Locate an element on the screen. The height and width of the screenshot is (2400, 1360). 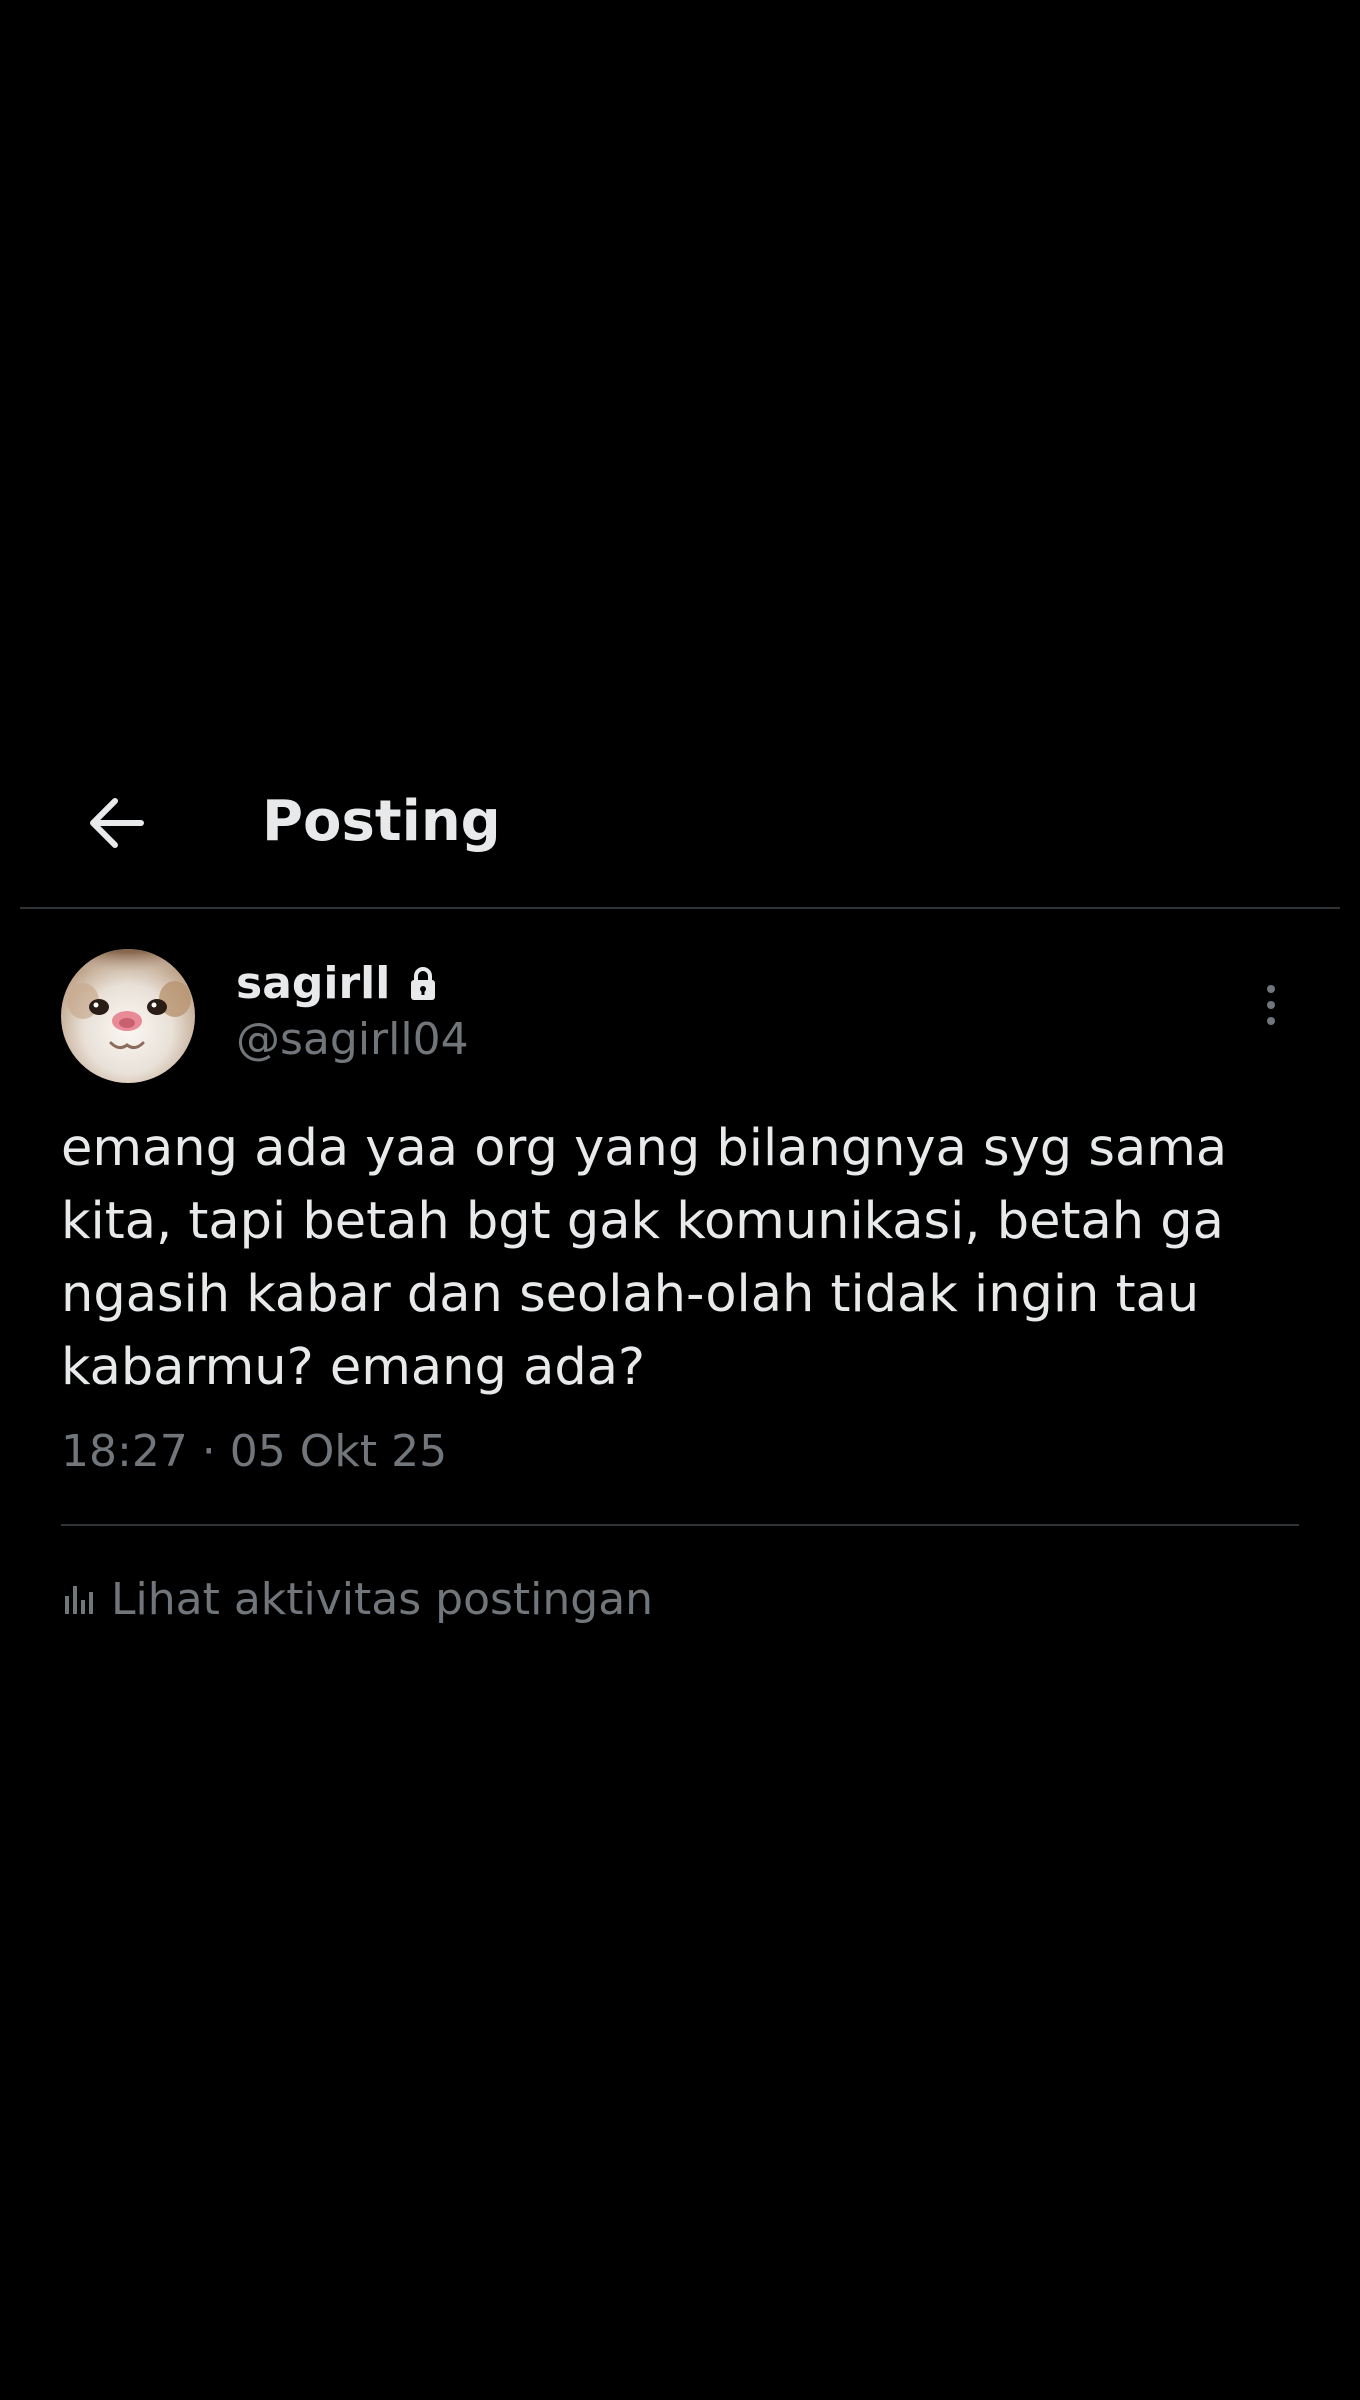
more-vertical-icon is located at coordinates (1271, 1005).